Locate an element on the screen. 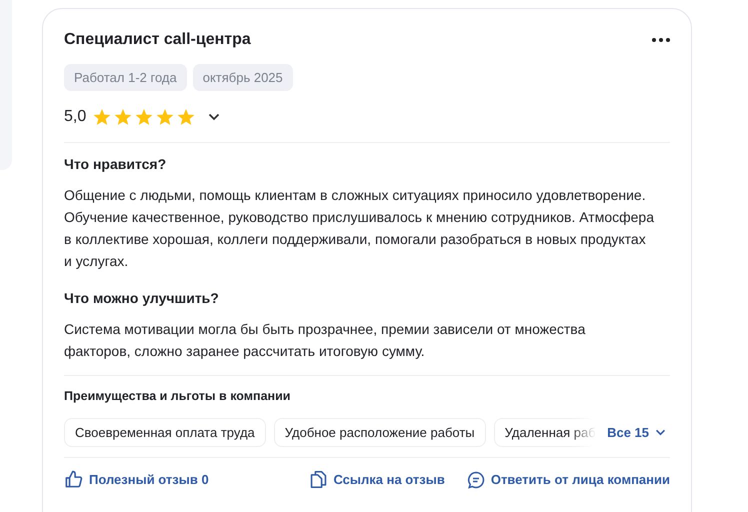  reply-button: Ответить от лица компании is located at coordinates (568, 479).